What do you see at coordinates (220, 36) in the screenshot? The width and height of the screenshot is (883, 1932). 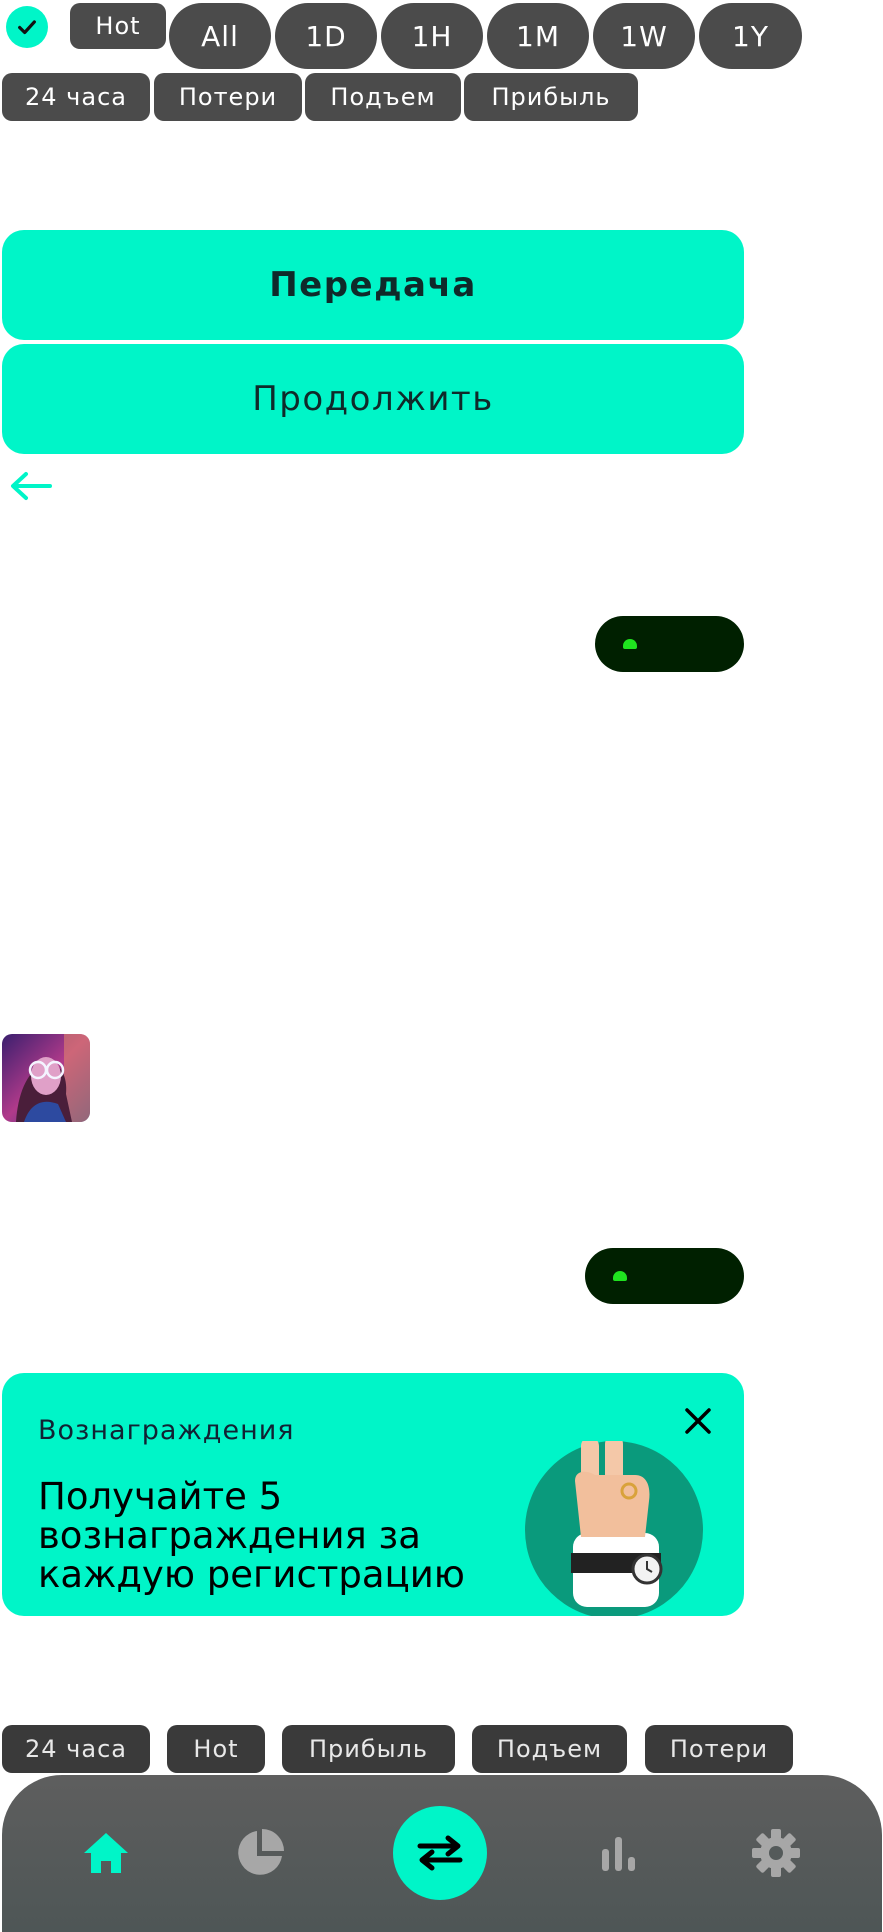 I see `period-all: All` at bounding box center [220, 36].